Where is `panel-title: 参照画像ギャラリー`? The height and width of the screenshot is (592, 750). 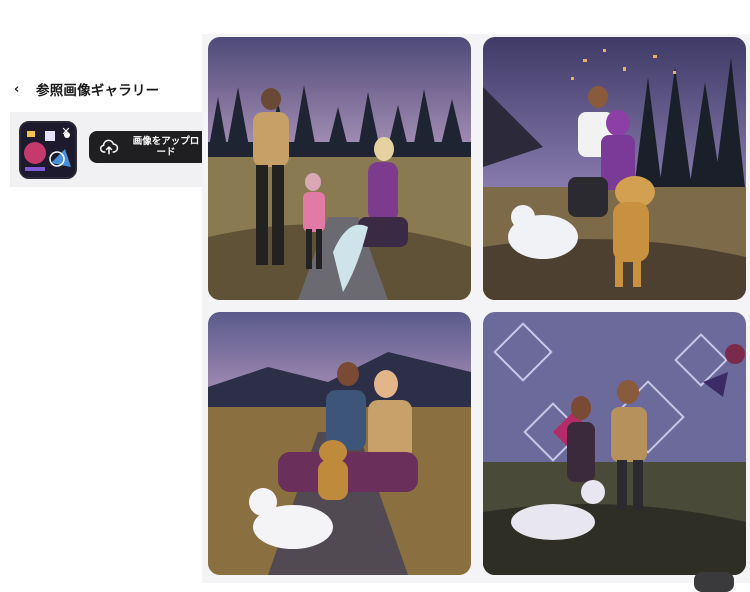 panel-title: 参照画像ギャラリー is located at coordinates (98, 91).